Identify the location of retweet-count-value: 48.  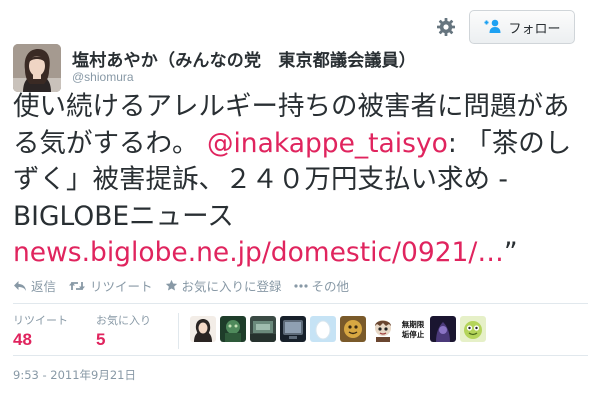
(22, 339).